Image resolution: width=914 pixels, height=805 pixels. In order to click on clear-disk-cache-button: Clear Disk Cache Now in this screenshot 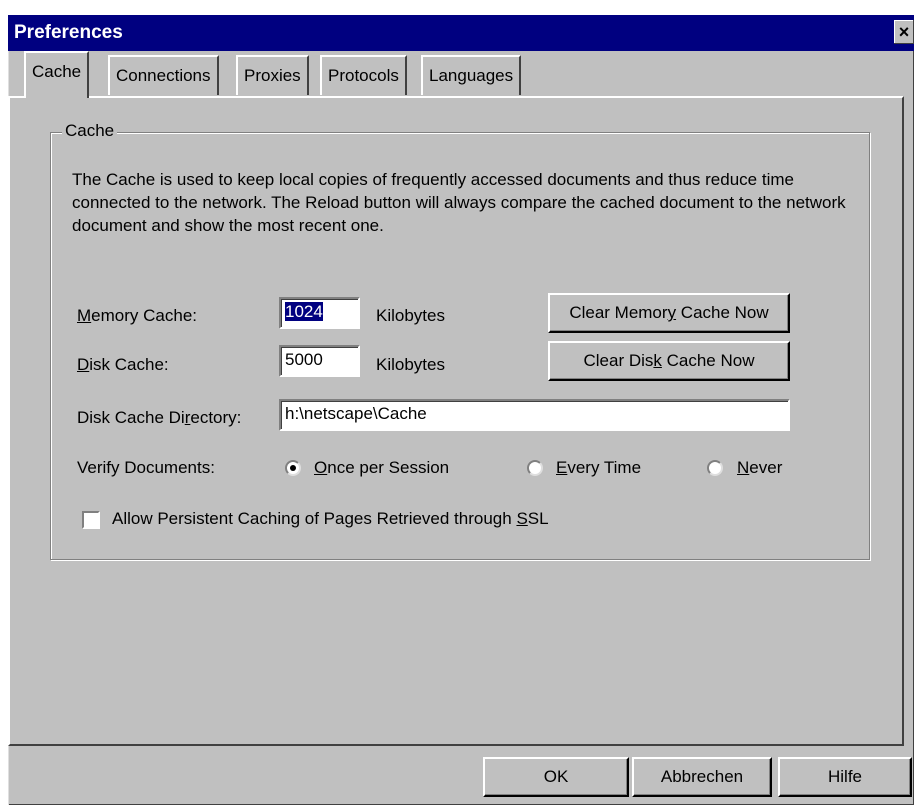, I will do `click(669, 361)`.